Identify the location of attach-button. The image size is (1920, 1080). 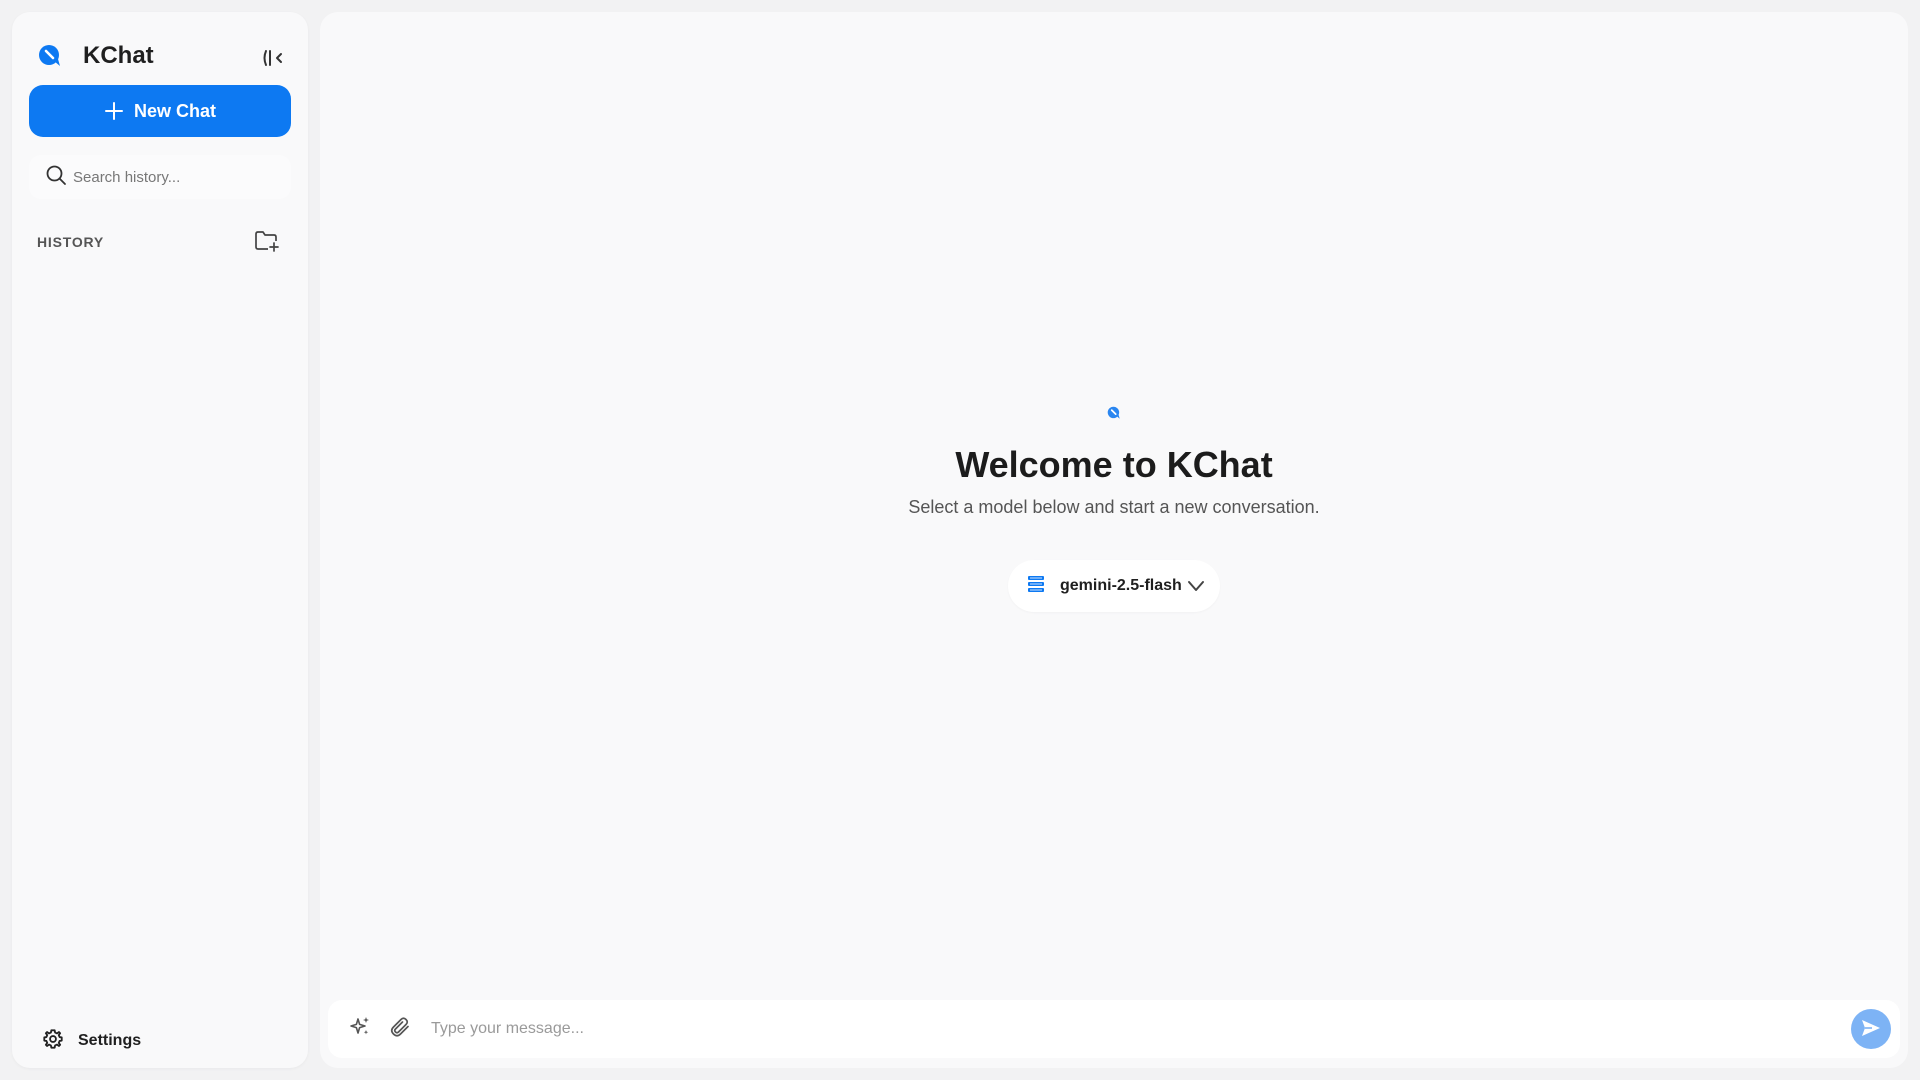
(400, 1029).